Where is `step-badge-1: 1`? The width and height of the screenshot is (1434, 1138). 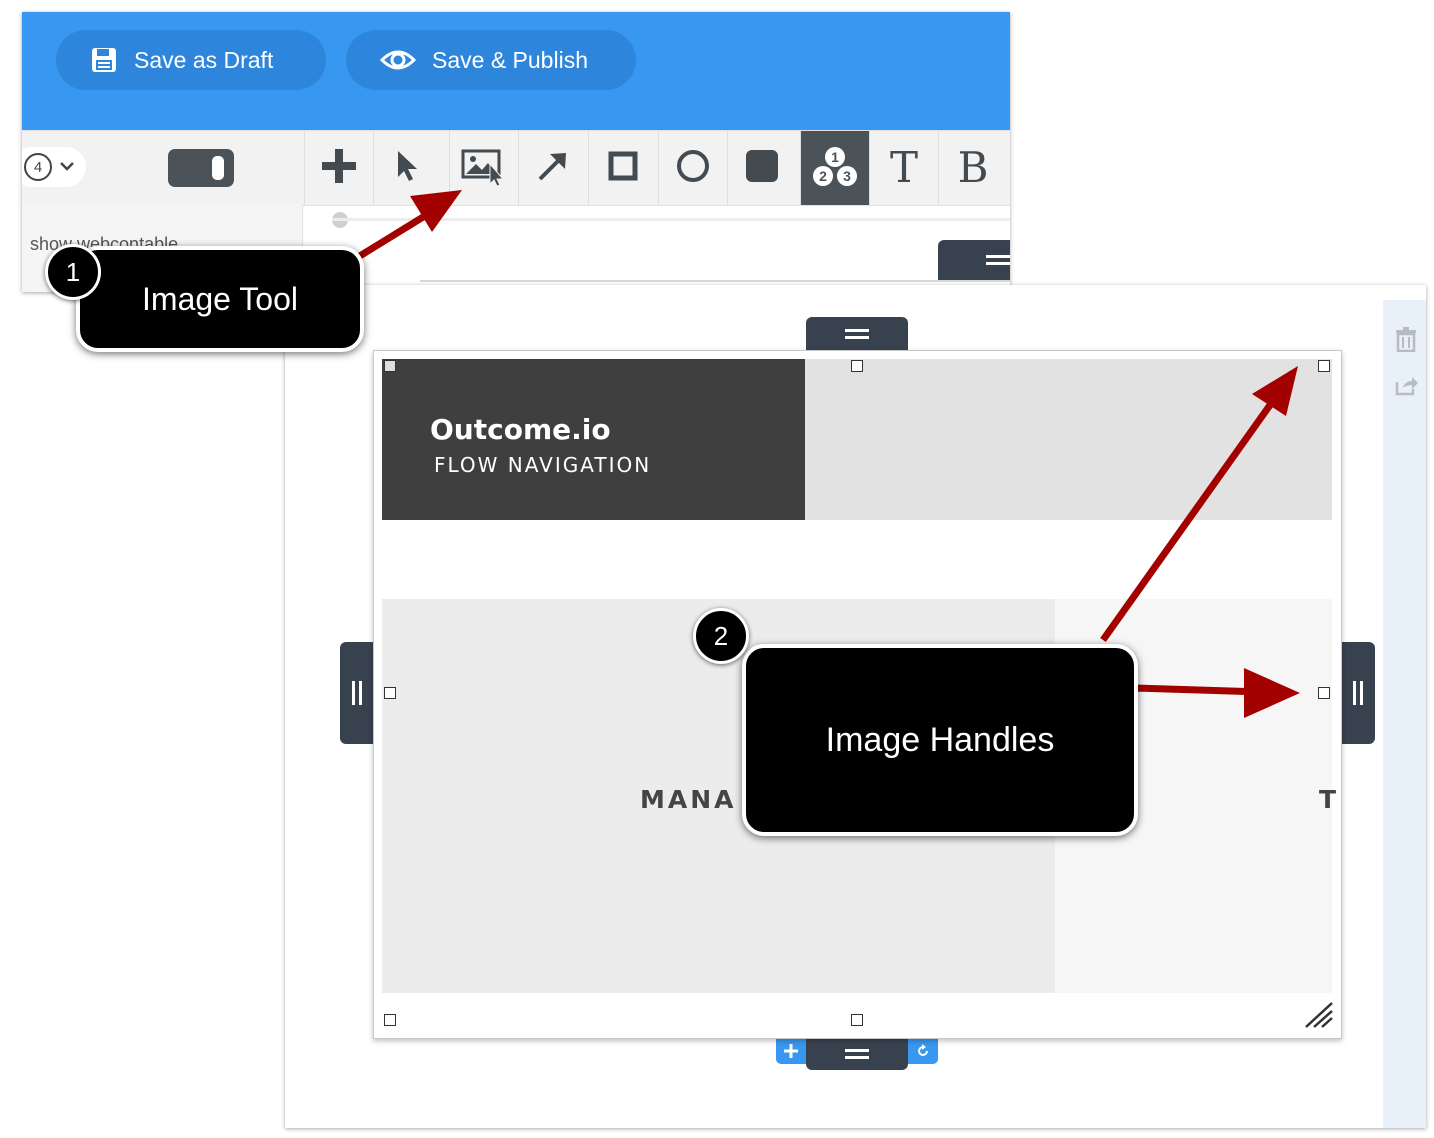 step-badge-1: 1 is located at coordinates (73, 272).